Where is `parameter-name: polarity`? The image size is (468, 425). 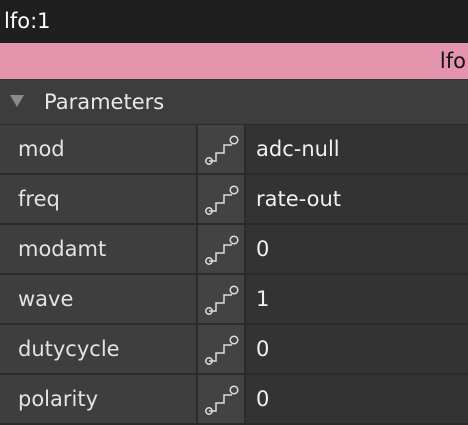 parameter-name: polarity is located at coordinates (98, 399).